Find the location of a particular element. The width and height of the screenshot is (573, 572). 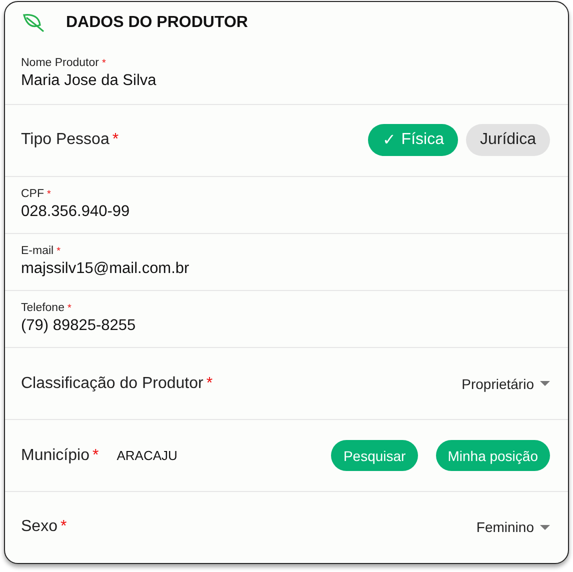

dropdown: Proprietário is located at coordinates (506, 384).